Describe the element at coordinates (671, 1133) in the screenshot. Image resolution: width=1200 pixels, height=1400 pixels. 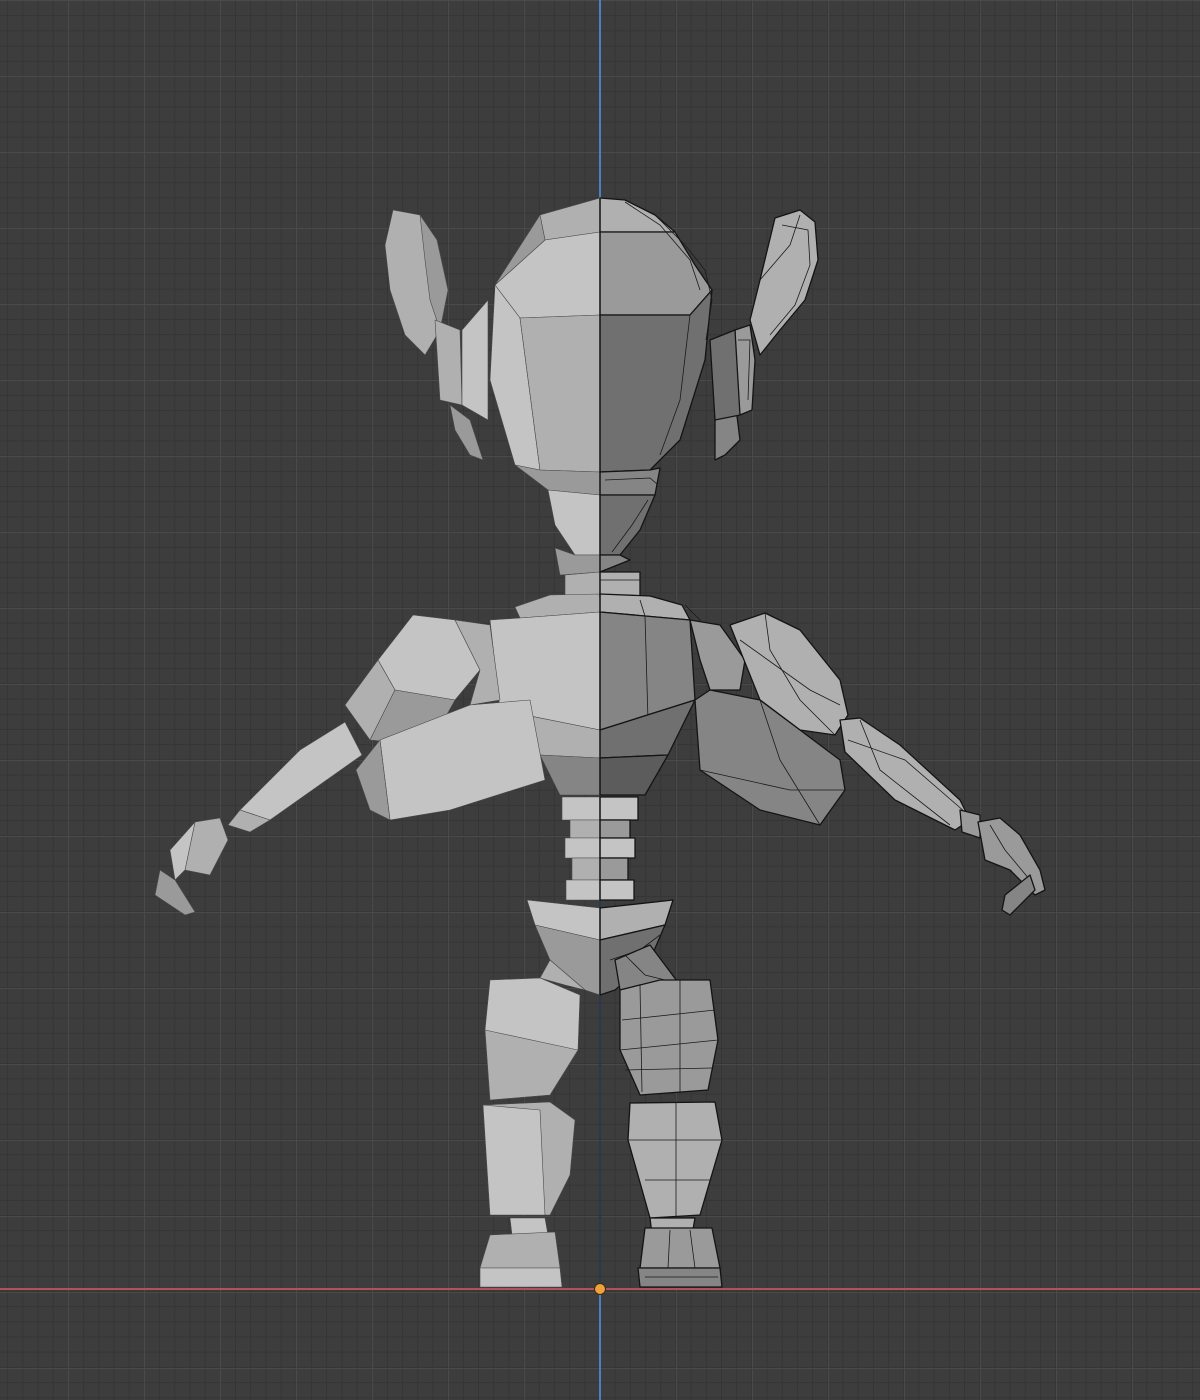
I see `leg-right` at that location.